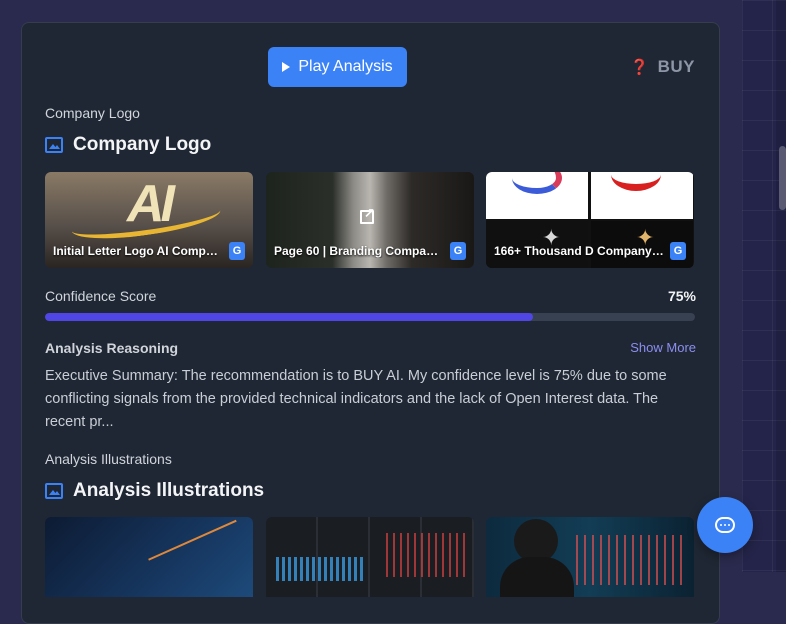 Image resolution: width=786 pixels, height=624 pixels. Describe the element at coordinates (321, 569) in the screenshot. I see `chart-bars-artwork` at that location.